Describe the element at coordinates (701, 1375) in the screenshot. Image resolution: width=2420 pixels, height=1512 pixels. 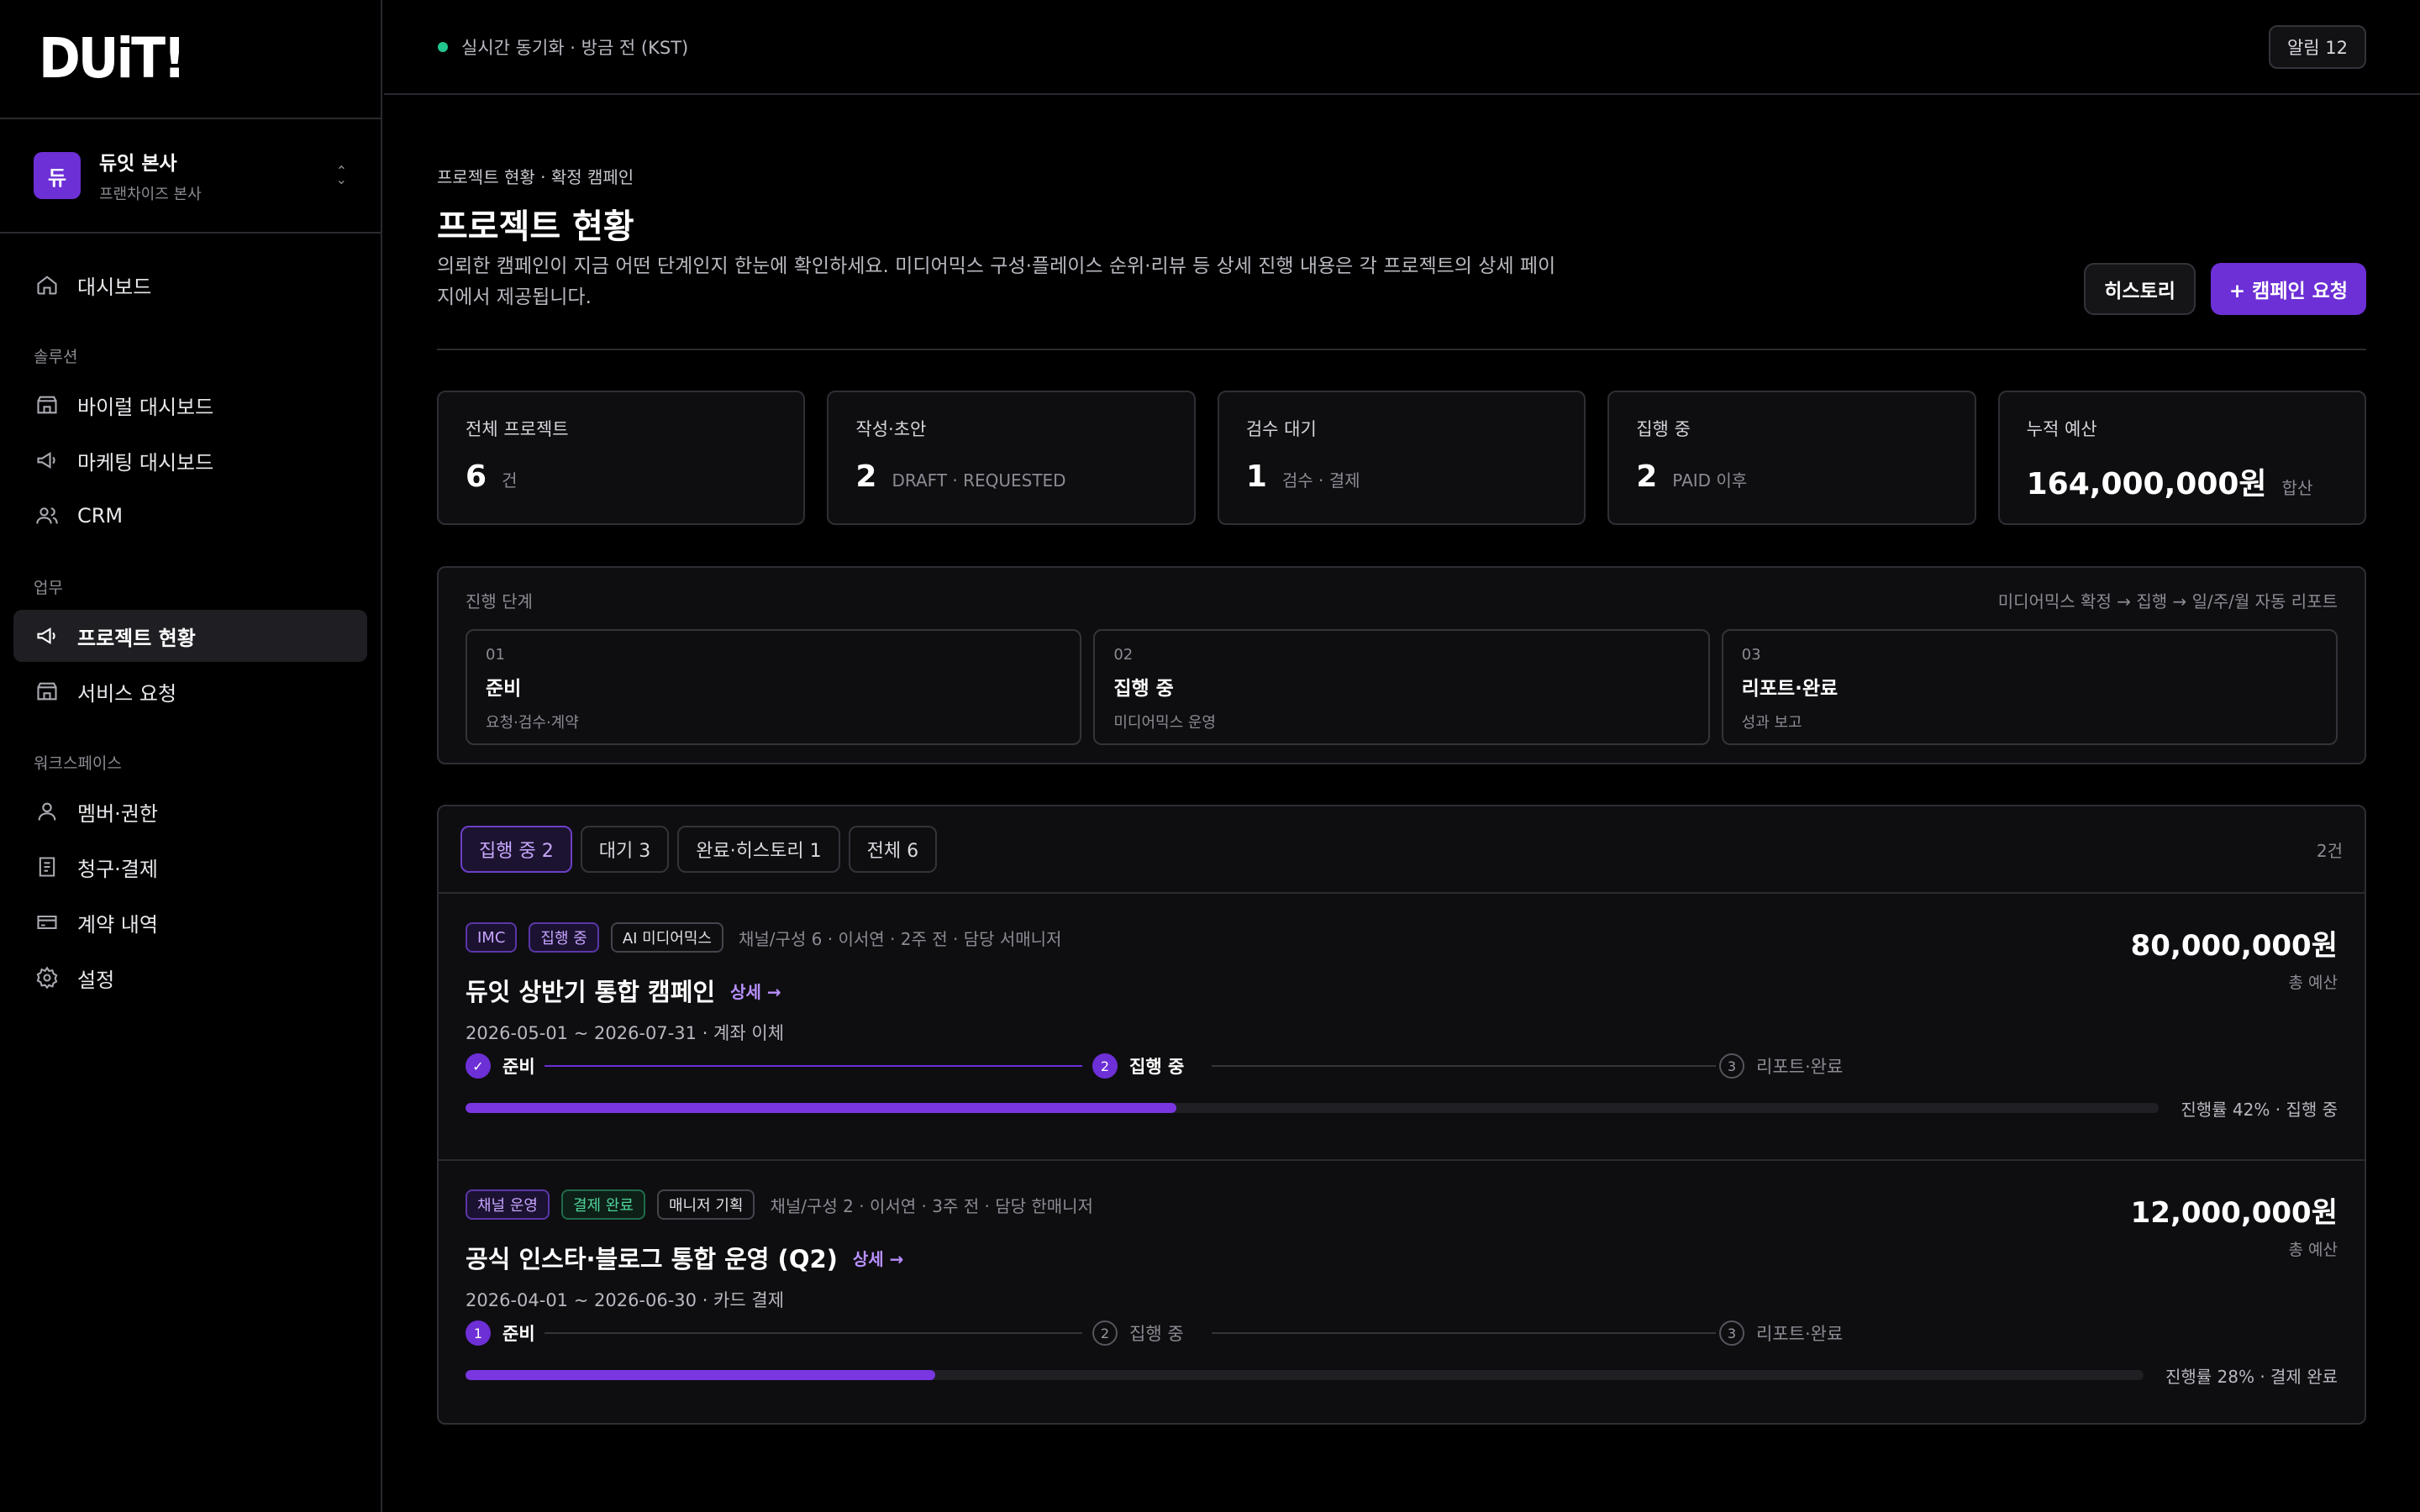
I see `progress-fill` at that location.